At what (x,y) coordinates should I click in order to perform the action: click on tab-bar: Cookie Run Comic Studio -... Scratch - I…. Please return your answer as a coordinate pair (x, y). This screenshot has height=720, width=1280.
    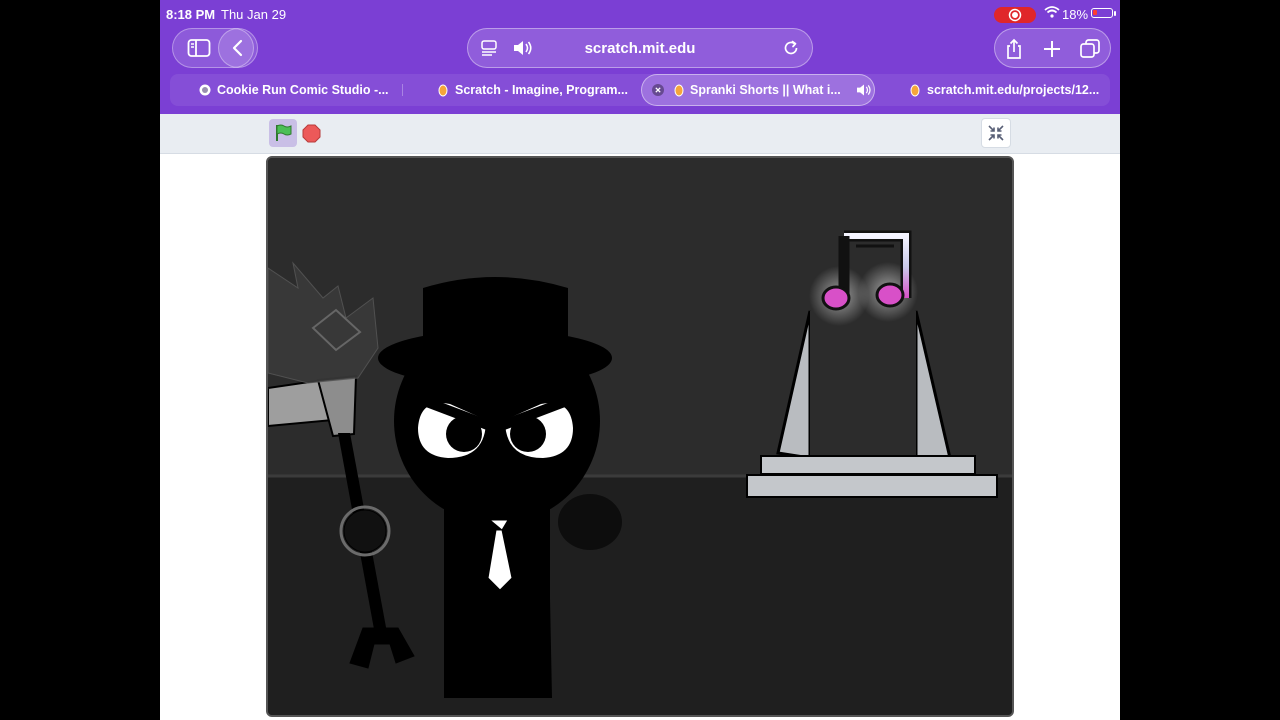
    Looking at the image, I should click on (640, 90).